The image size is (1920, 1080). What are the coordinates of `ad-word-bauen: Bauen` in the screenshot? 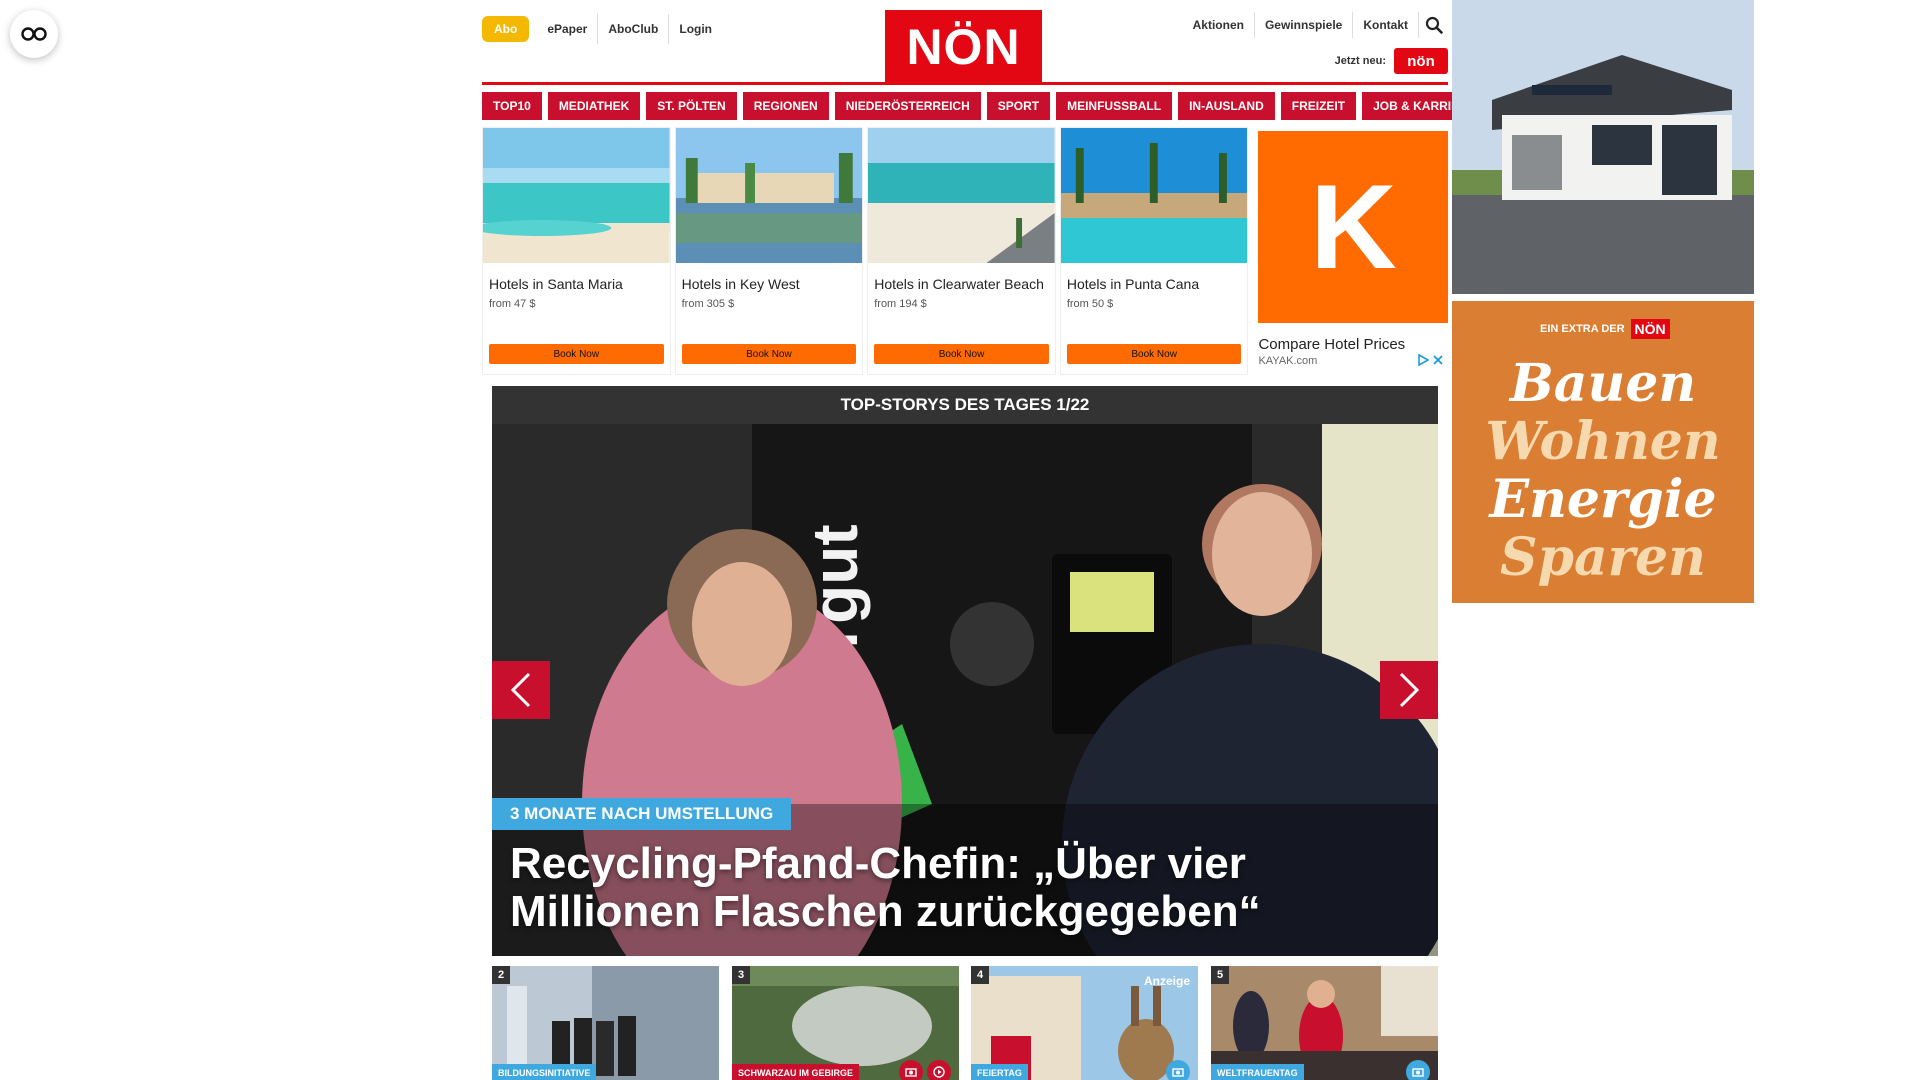 It's located at (1603, 383).